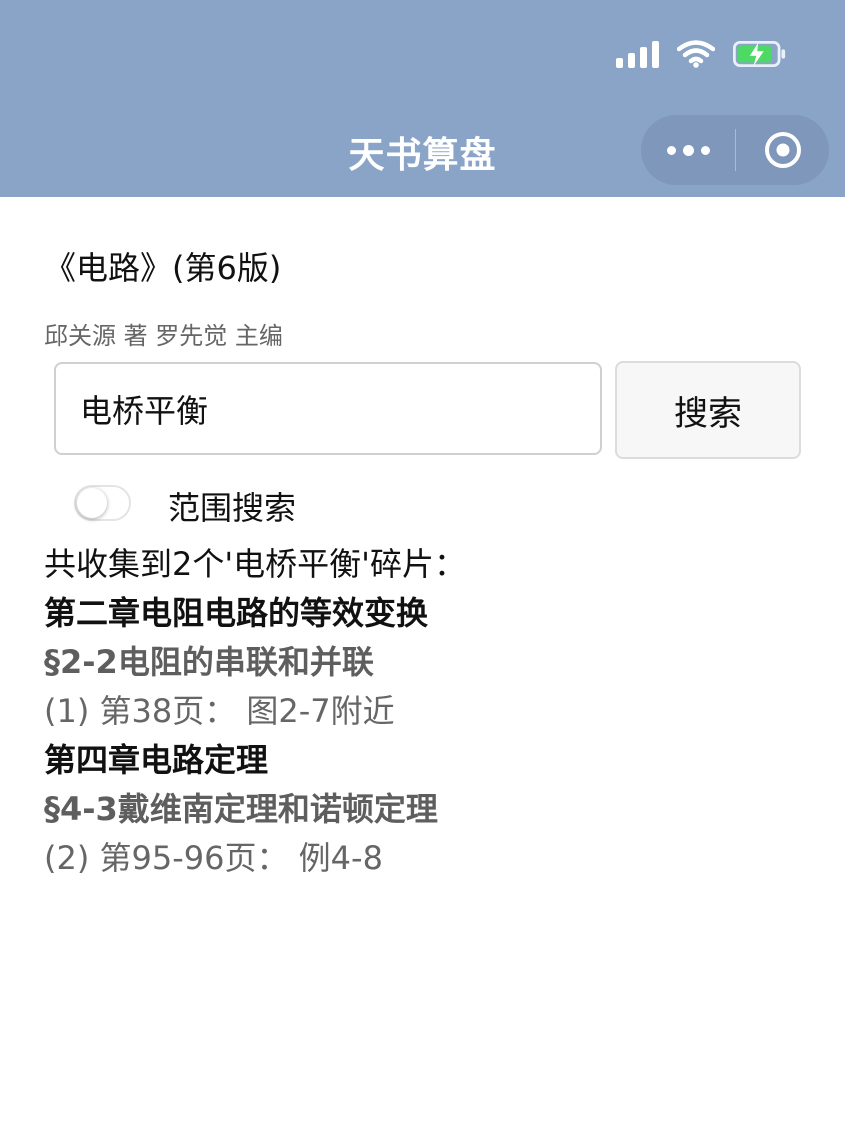  I want to click on toggle-knob, so click(92, 503).